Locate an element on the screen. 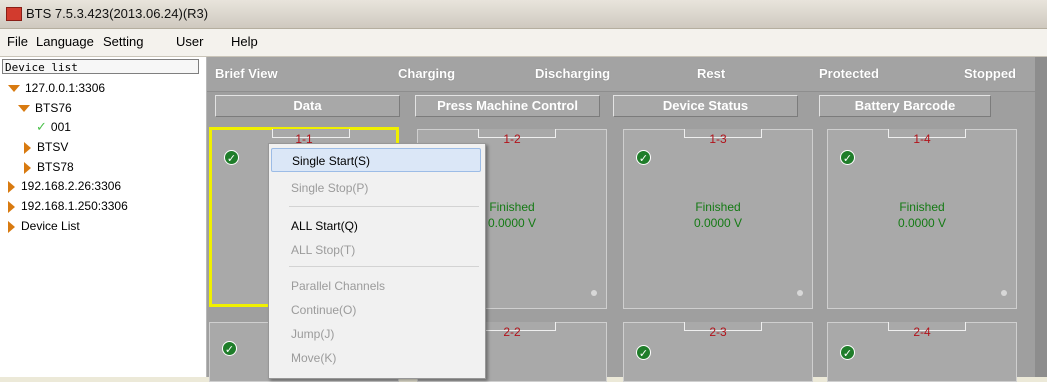 Image resolution: width=1047 pixels, height=382 pixels. channel-card-1-3: 1-3 ✓ Finished 0.0000 V is located at coordinates (718, 219).